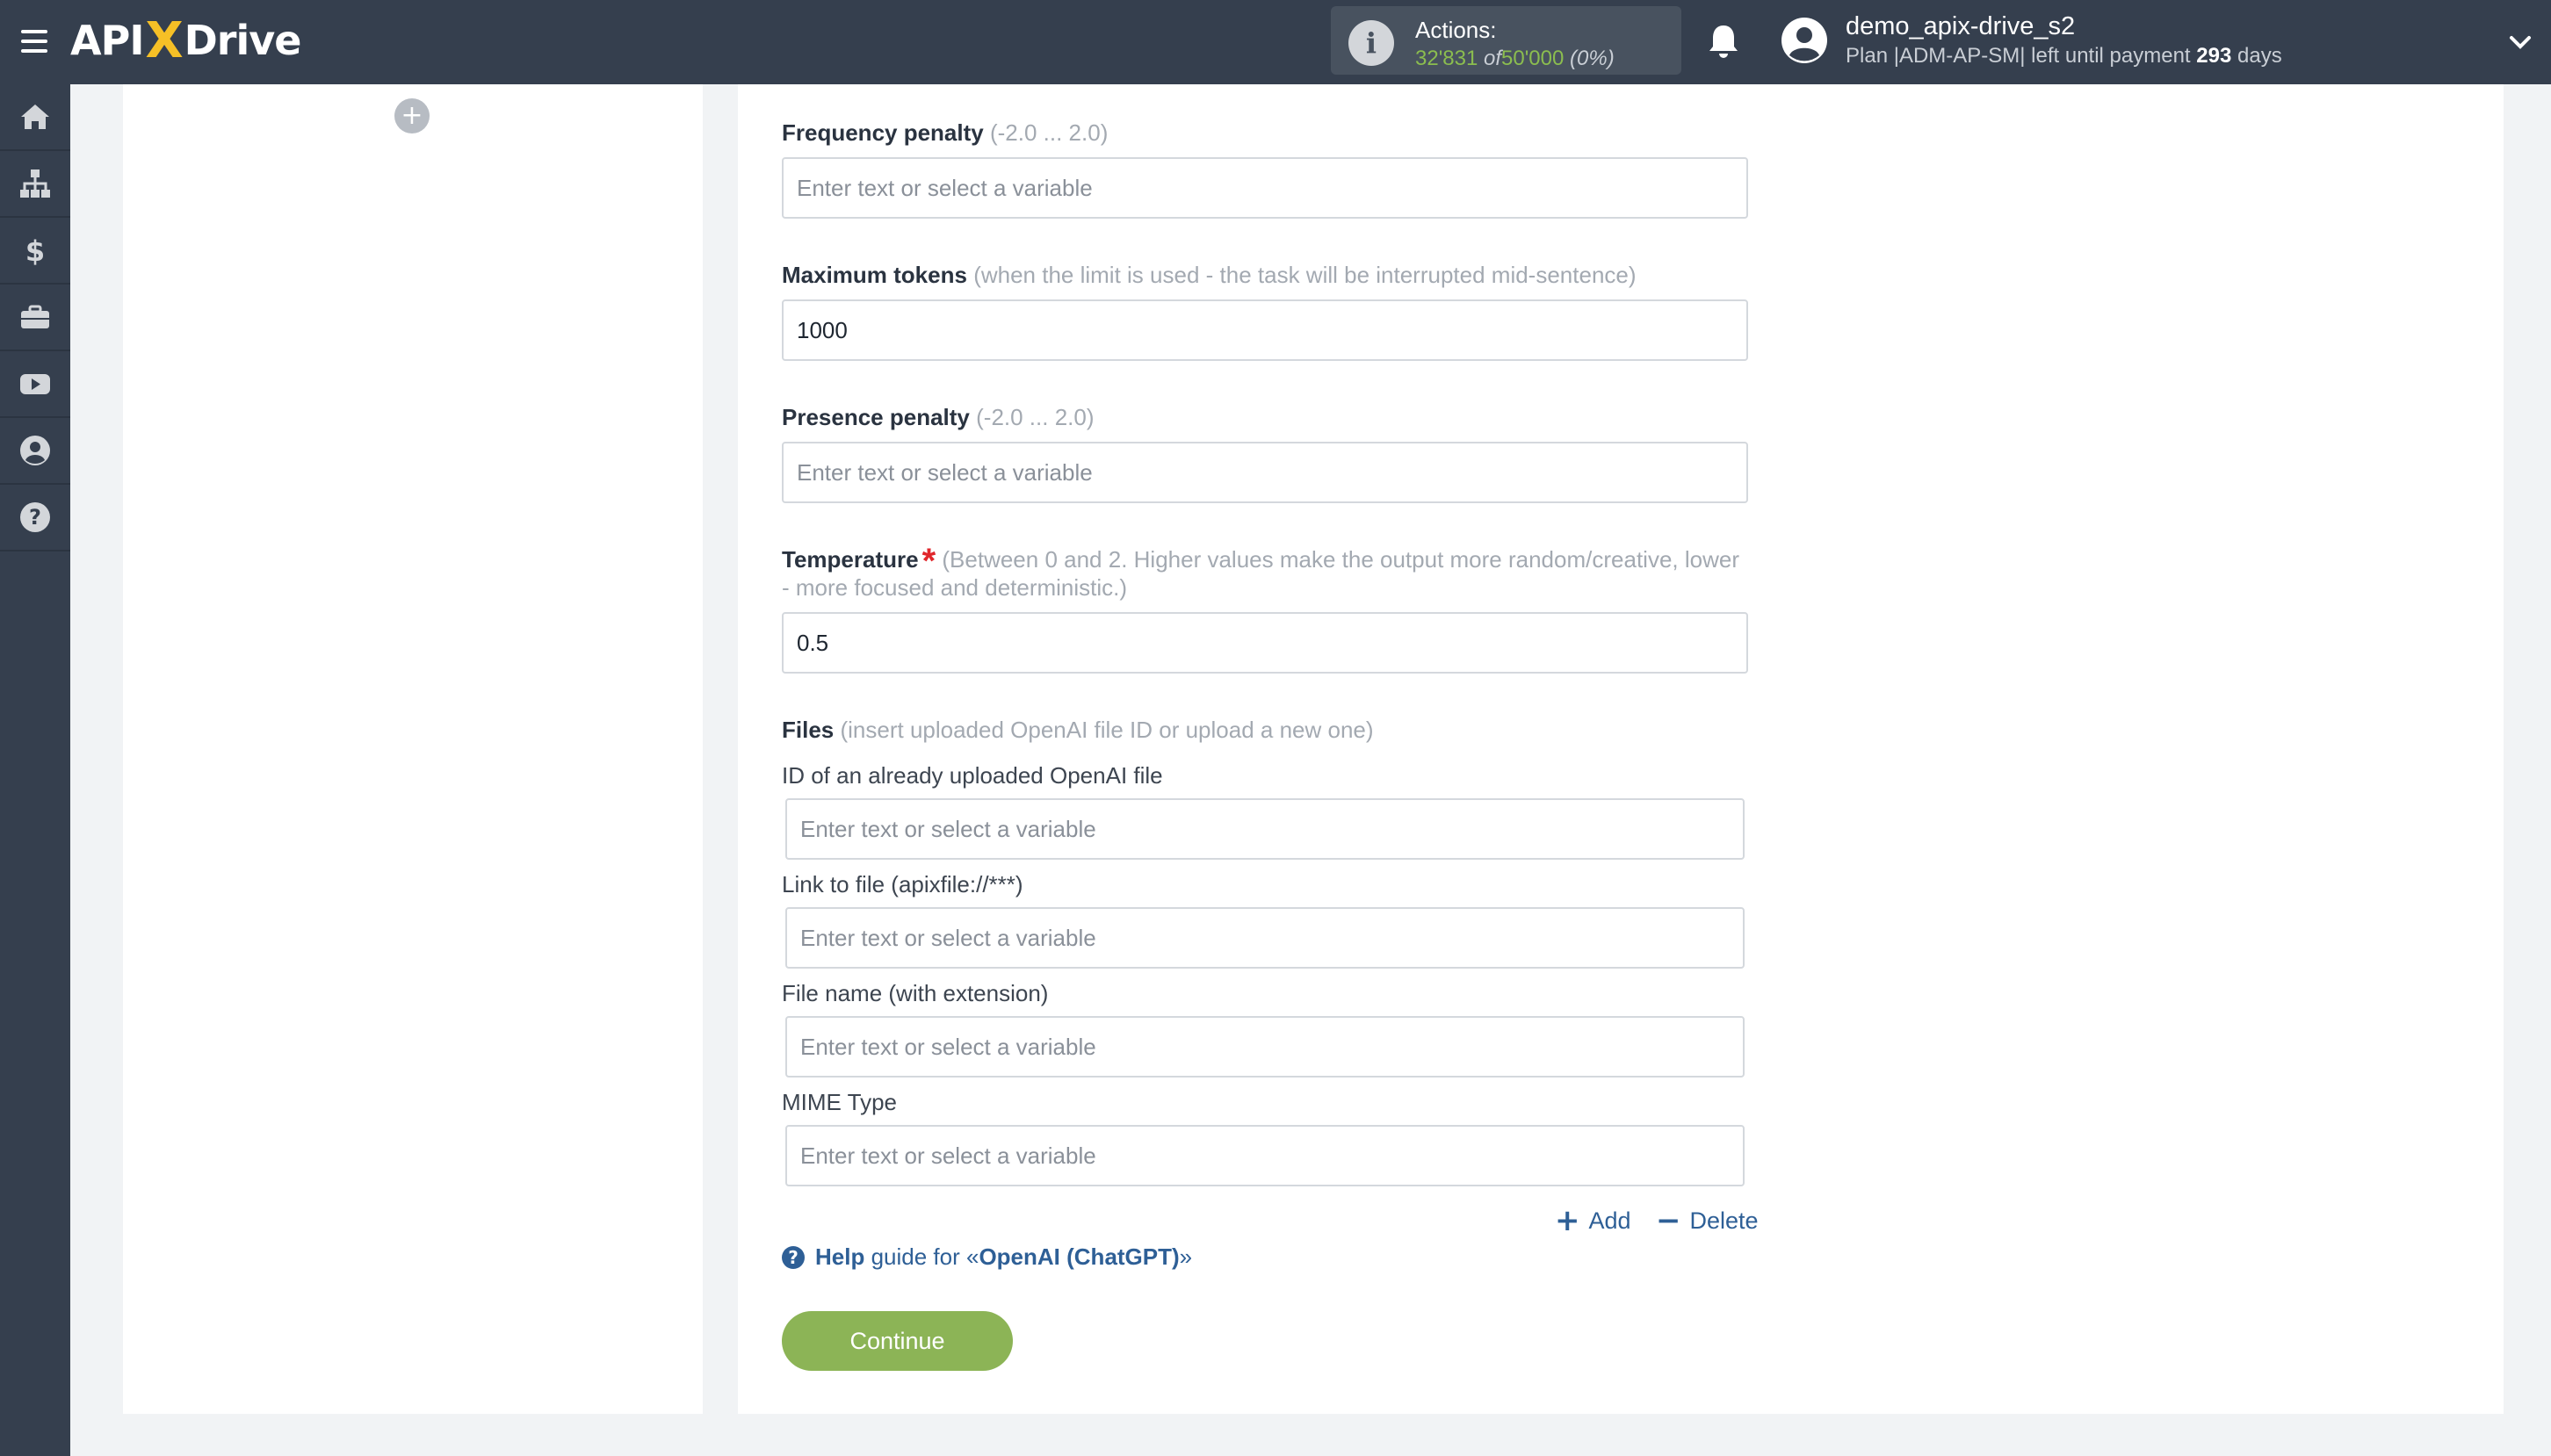  Describe the element at coordinates (243, 40) in the screenshot. I see `logo-text-right: Drive` at that location.